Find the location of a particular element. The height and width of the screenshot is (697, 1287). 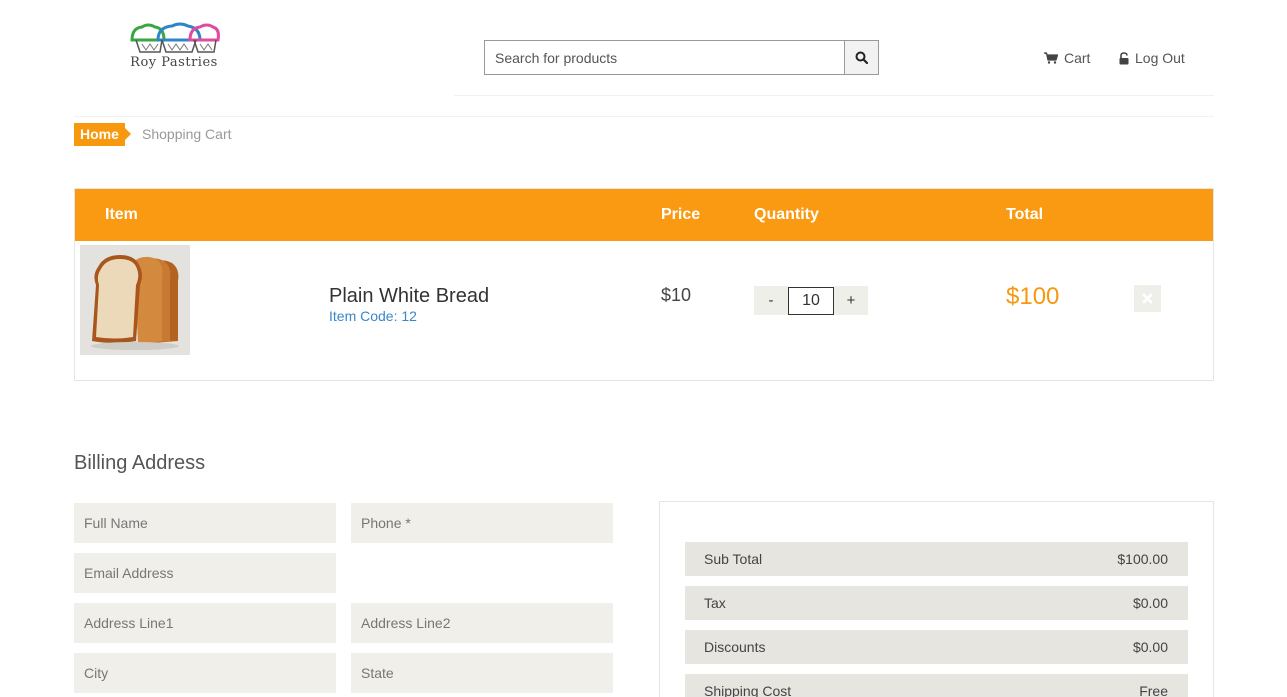

quantity-decrement-button: - is located at coordinates (771, 300).